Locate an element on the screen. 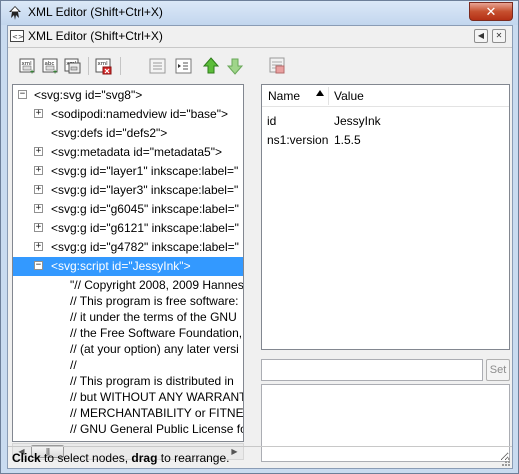 This screenshot has width=519, height=474. window-titlebar: XML Editor (Shift+Ctrl+X) ✕ is located at coordinates (259, 13).